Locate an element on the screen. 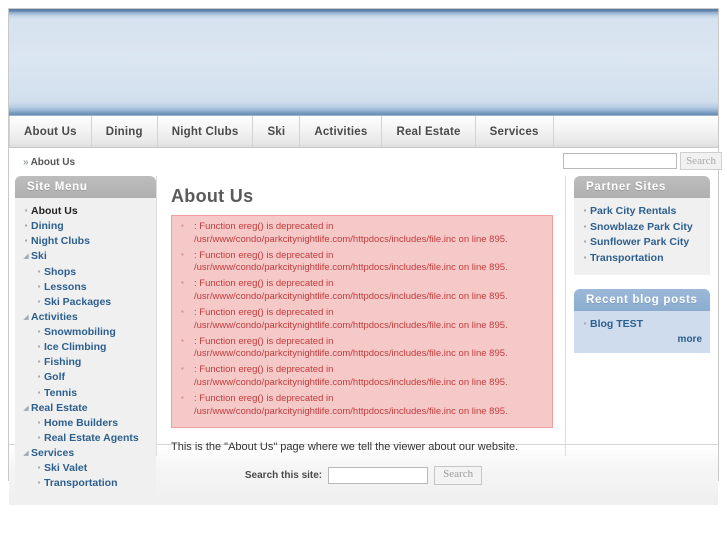  sidebar-link-fishing: Fishing is located at coordinates (62, 362).